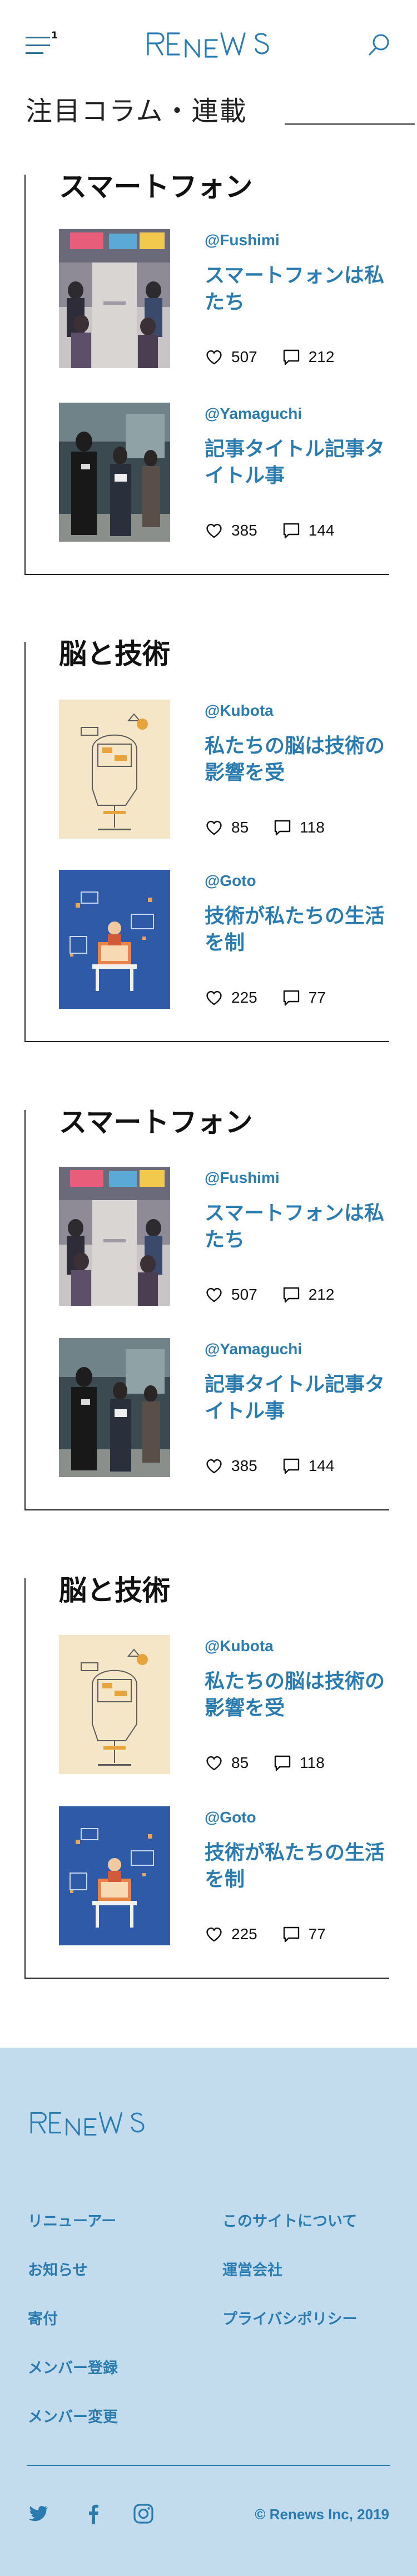 This screenshot has width=417, height=2576. I want to click on renews-footer-logo, so click(88, 2123).